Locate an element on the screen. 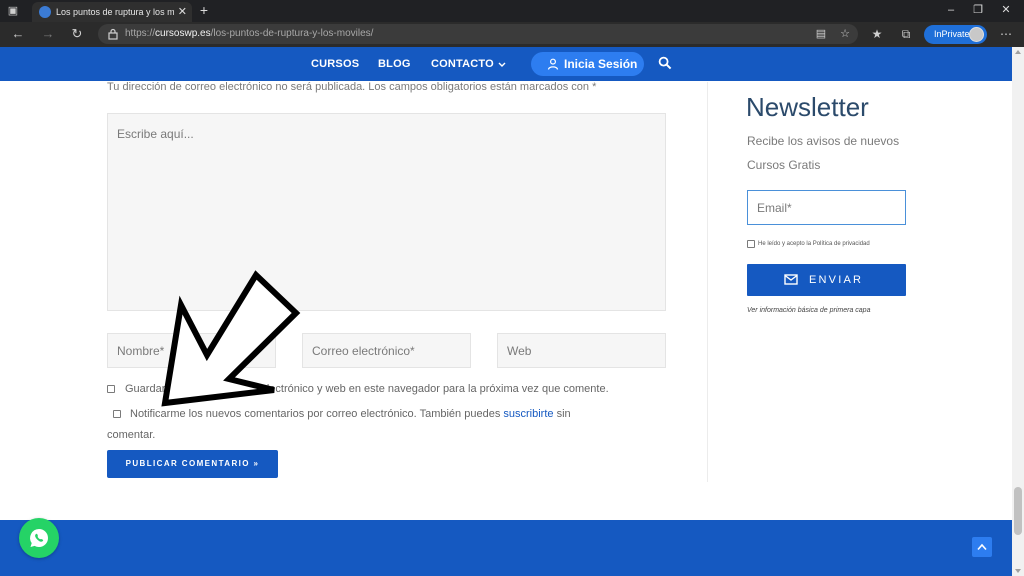  back-to-top-button is located at coordinates (982, 547).